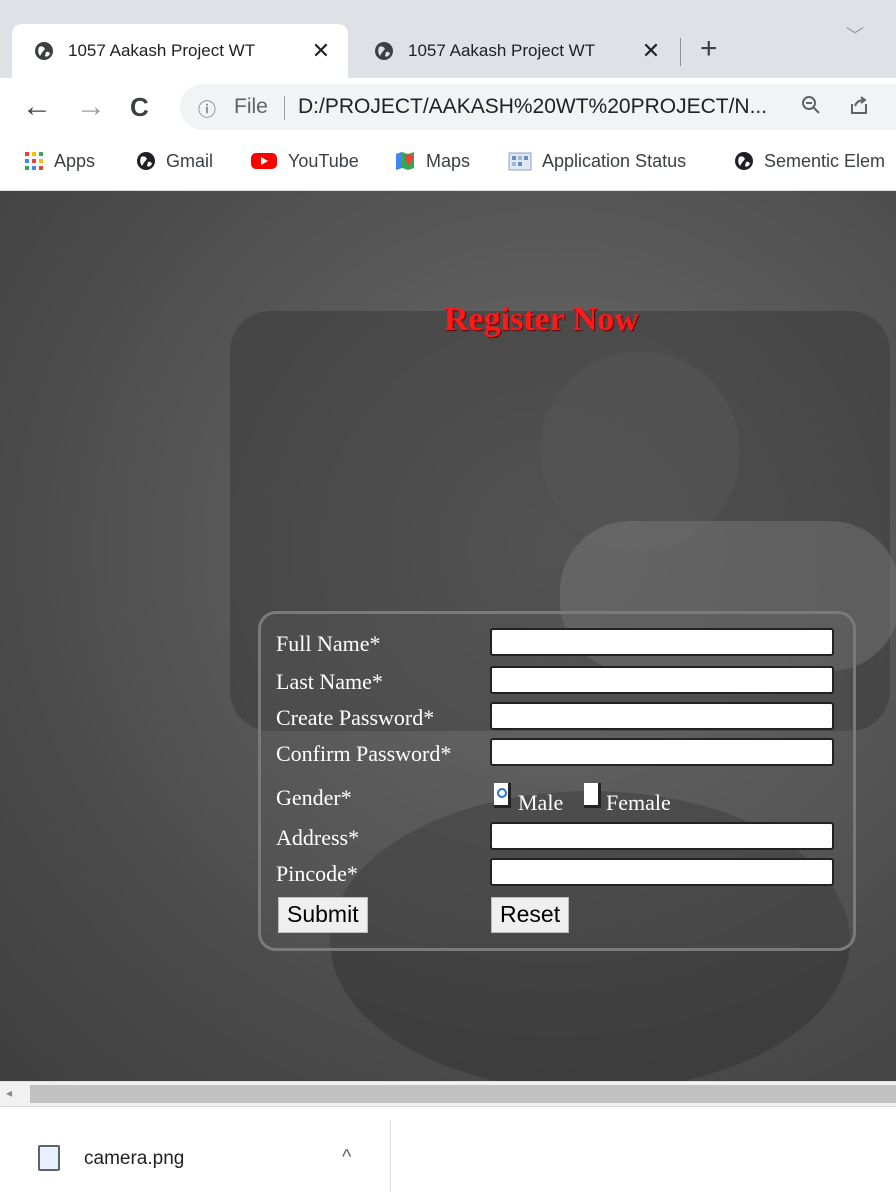 Image resolution: width=896 pixels, height=1196 pixels. What do you see at coordinates (709, 49) in the screenshot?
I see `new-tab-button: +` at bounding box center [709, 49].